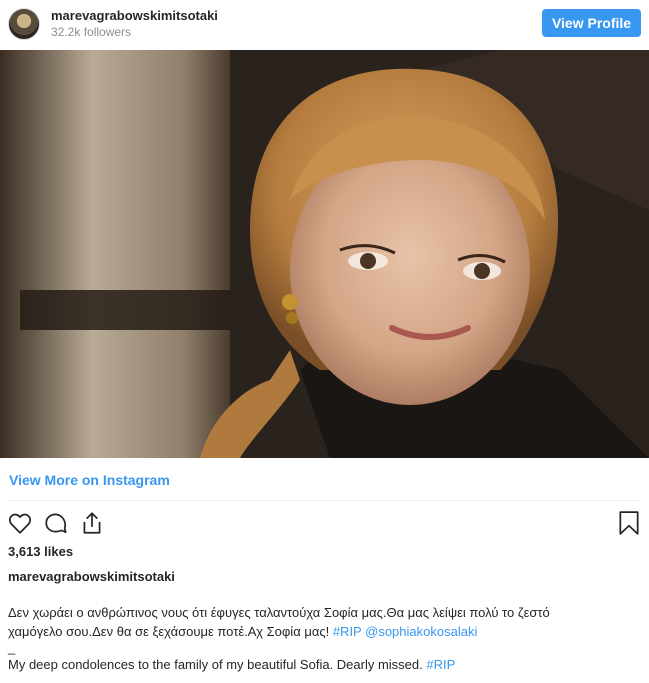 This screenshot has width=649, height=683. I want to click on share-icon, so click(92, 523).